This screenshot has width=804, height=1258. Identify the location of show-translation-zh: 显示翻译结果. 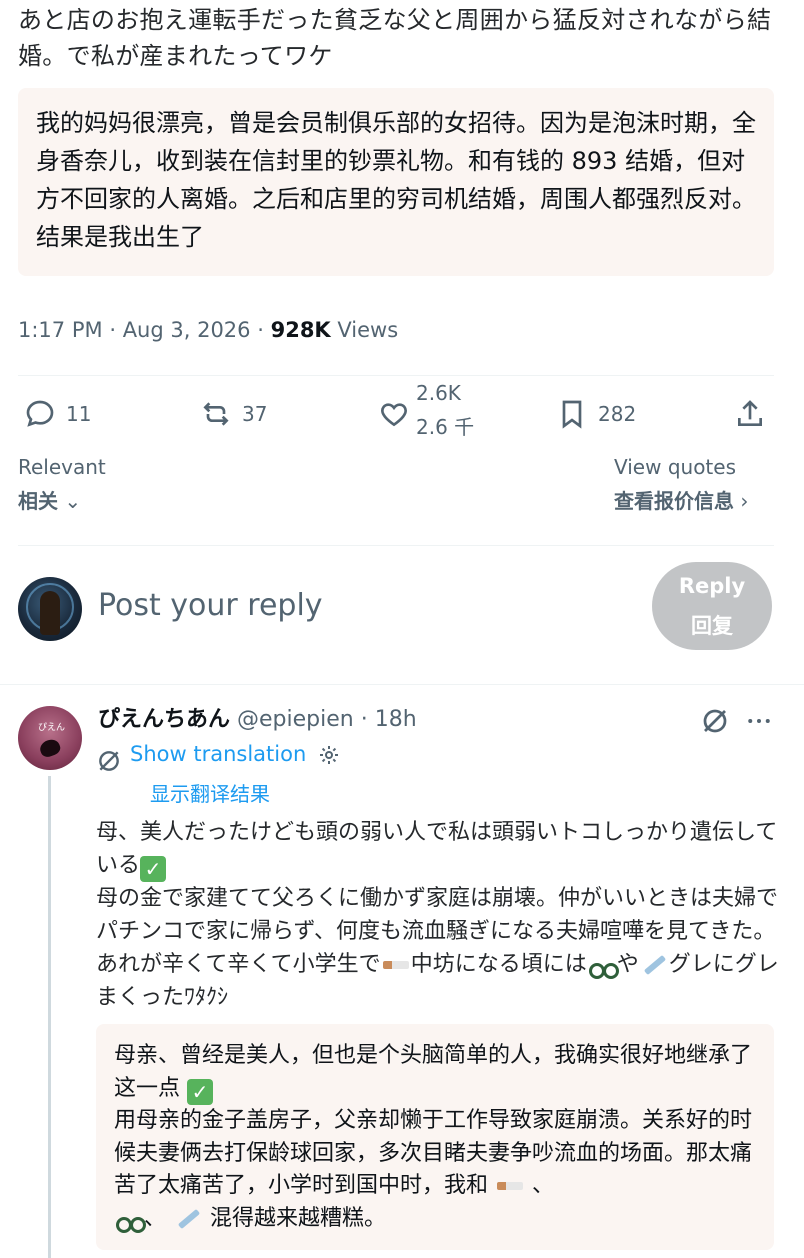
(210, 792).